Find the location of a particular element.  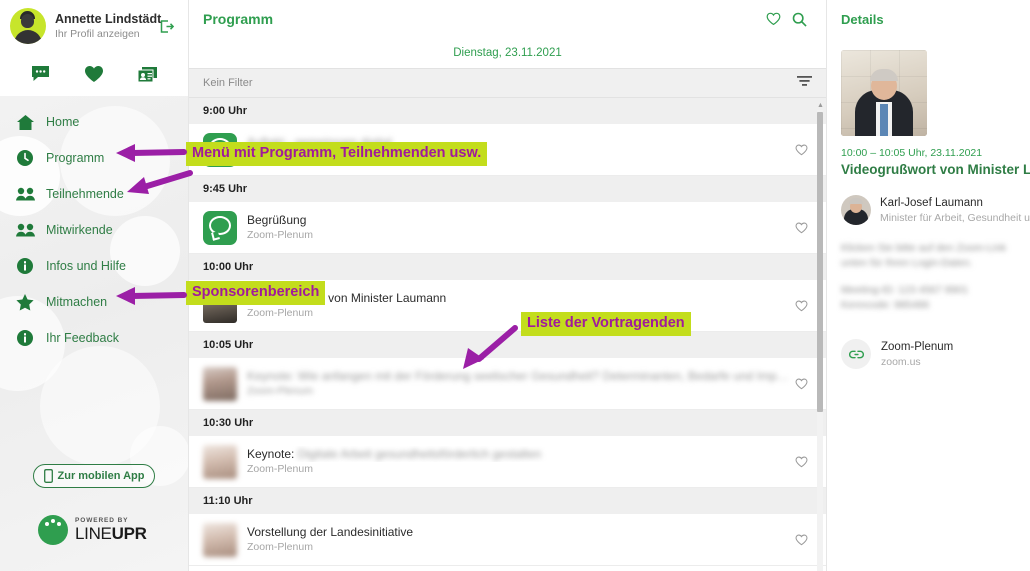

details-link-row: Zoom-Plenum zoom.us is located at coordinates (935, 354).